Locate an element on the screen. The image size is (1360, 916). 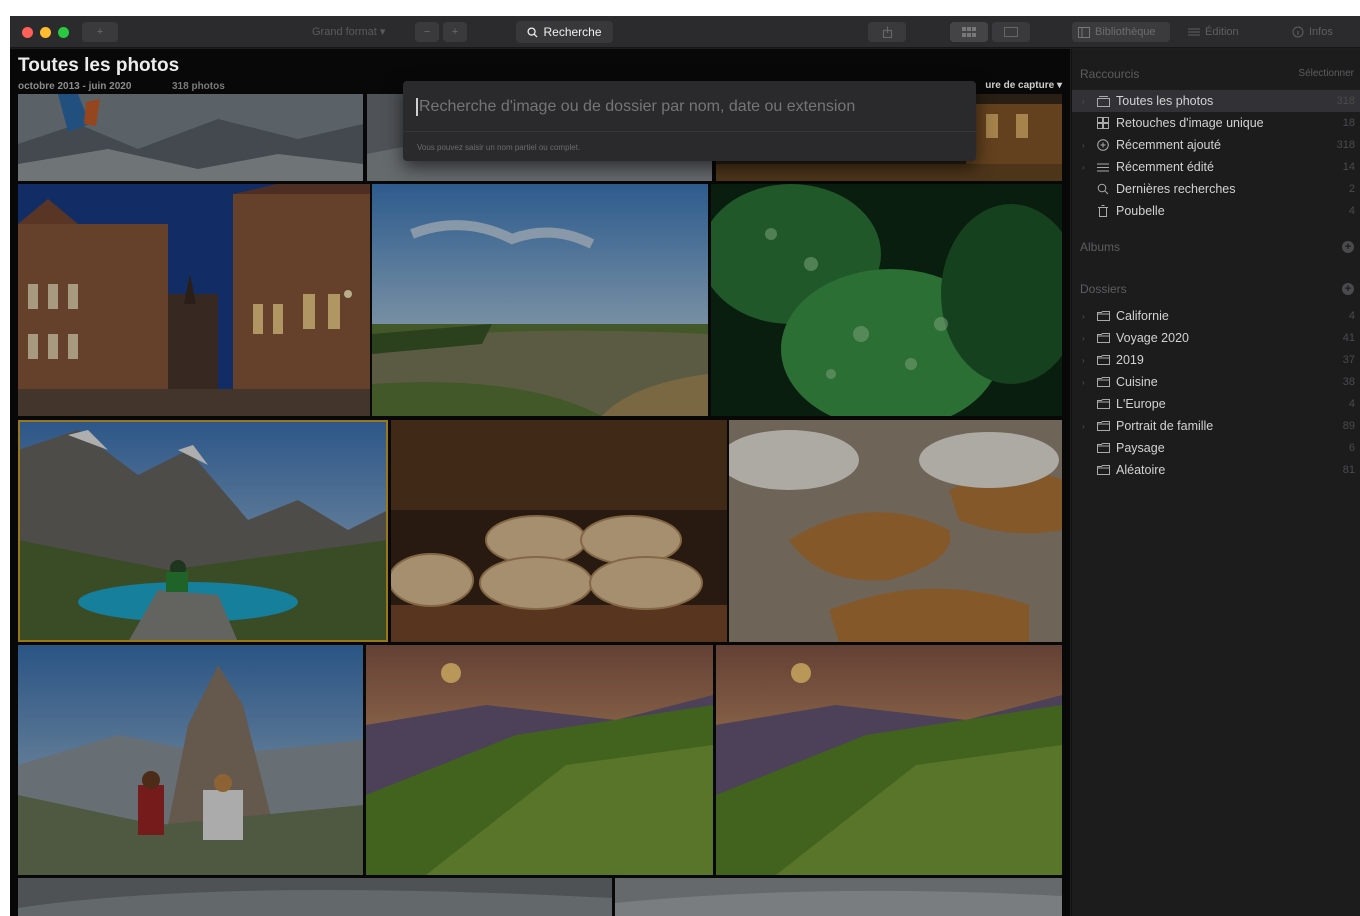
share-button is located at coordinates (887, 32).